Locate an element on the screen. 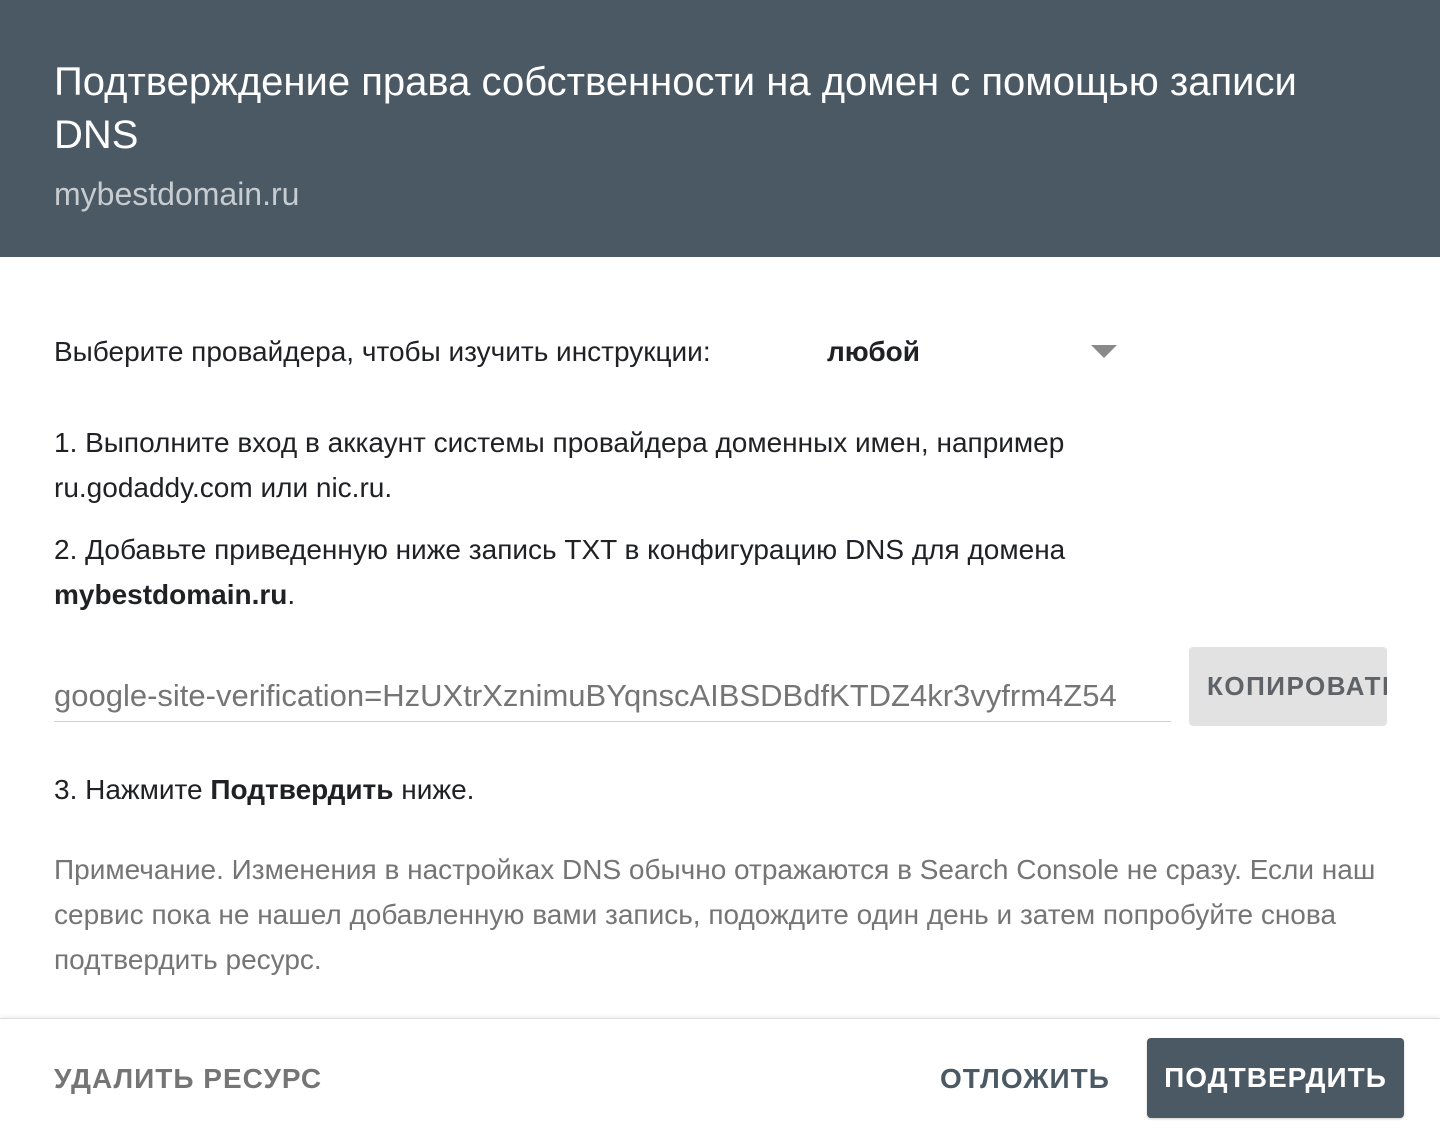  step-3-text: 3. Нажмите is located at coordinates (132, 789).